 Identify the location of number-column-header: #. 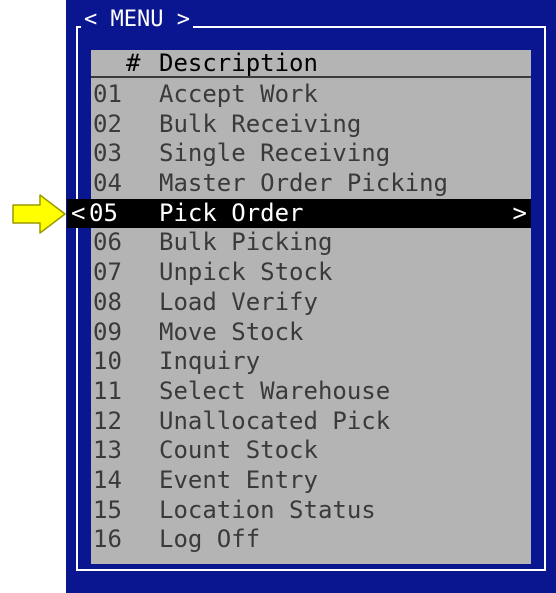
(133, 63).